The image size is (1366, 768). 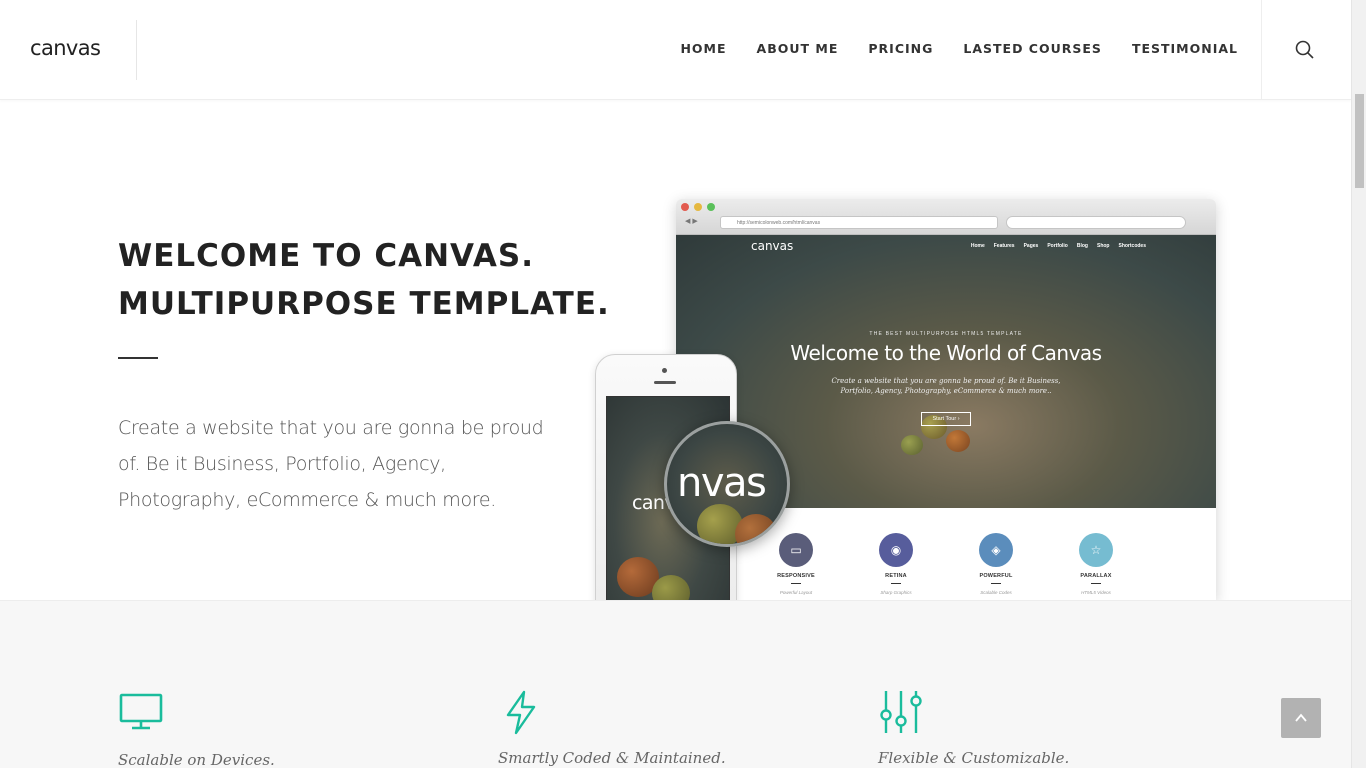 I want to click on nav-lasted-courses: LASTED COURSES, so click(x=1032, y=48).